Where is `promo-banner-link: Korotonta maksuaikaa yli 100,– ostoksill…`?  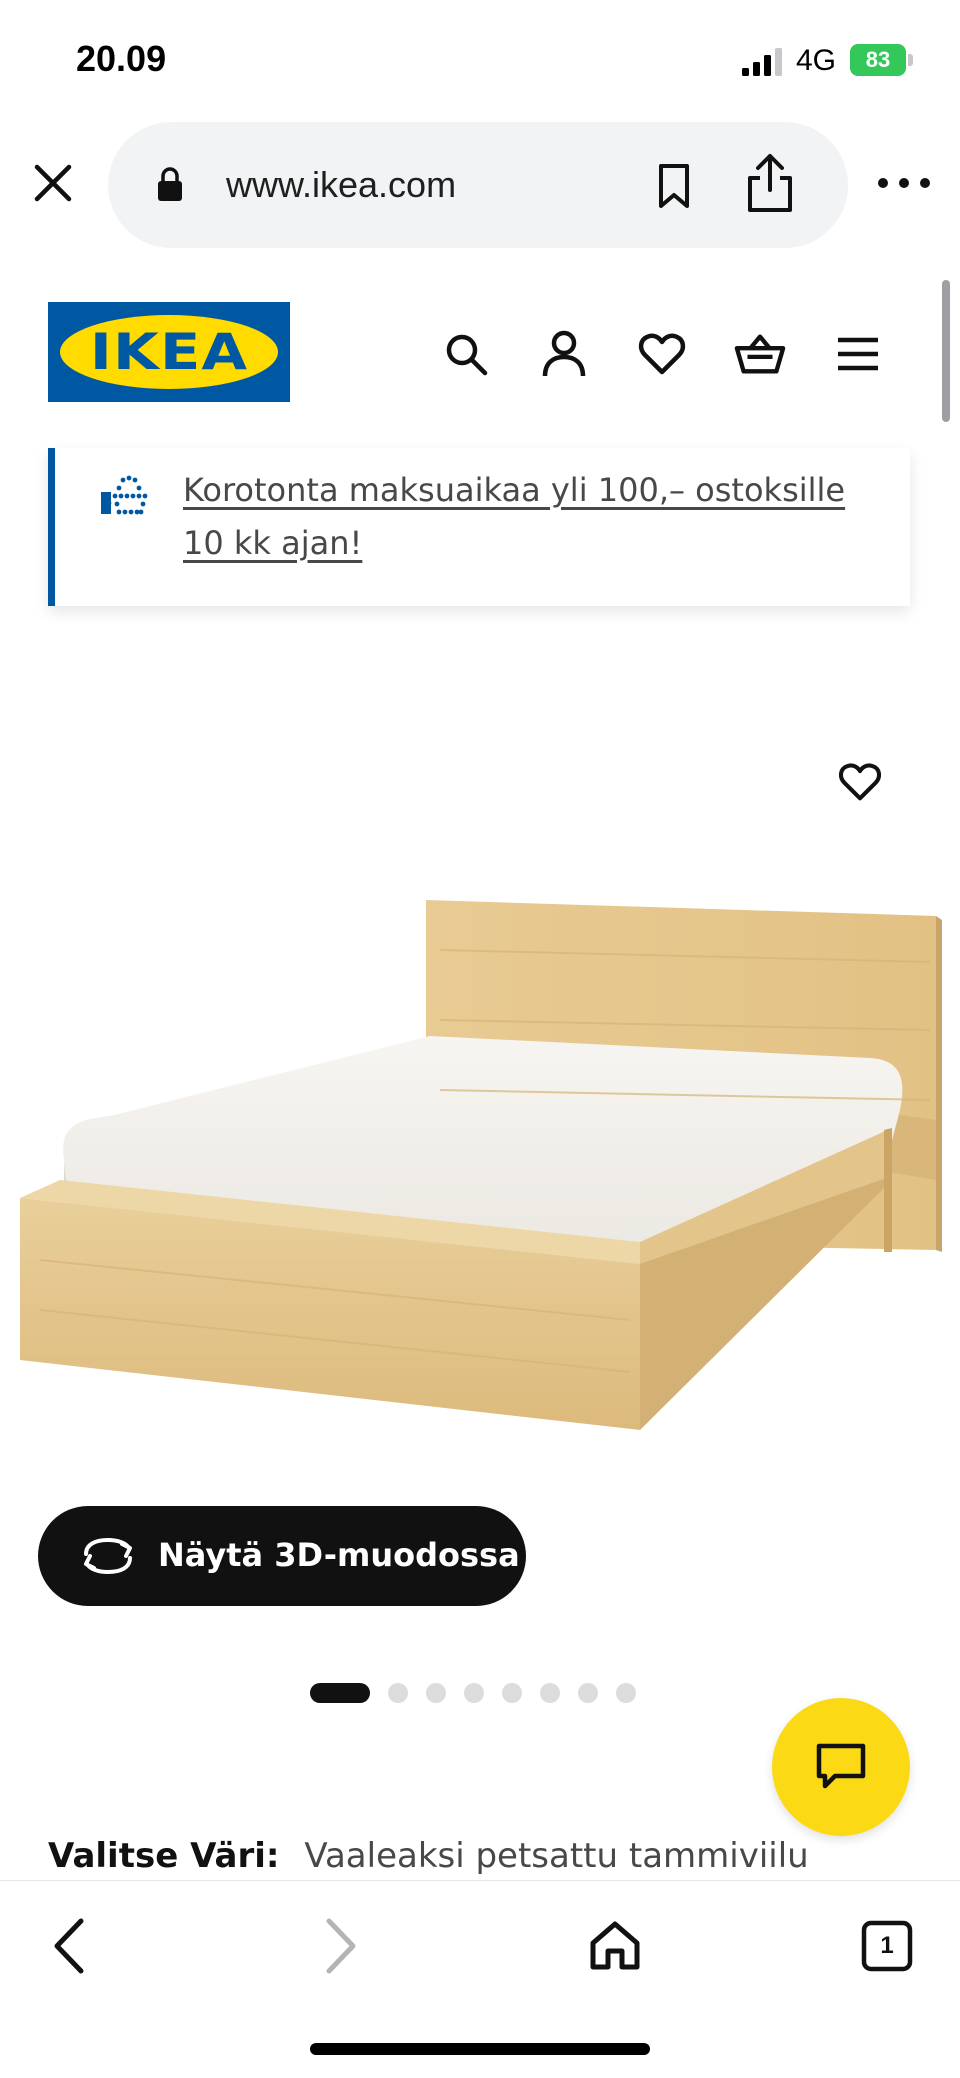
promo-banner-link: Korotonta maksuaikaa yli 100,– ostoksill… is located at coordinates (533, 517).